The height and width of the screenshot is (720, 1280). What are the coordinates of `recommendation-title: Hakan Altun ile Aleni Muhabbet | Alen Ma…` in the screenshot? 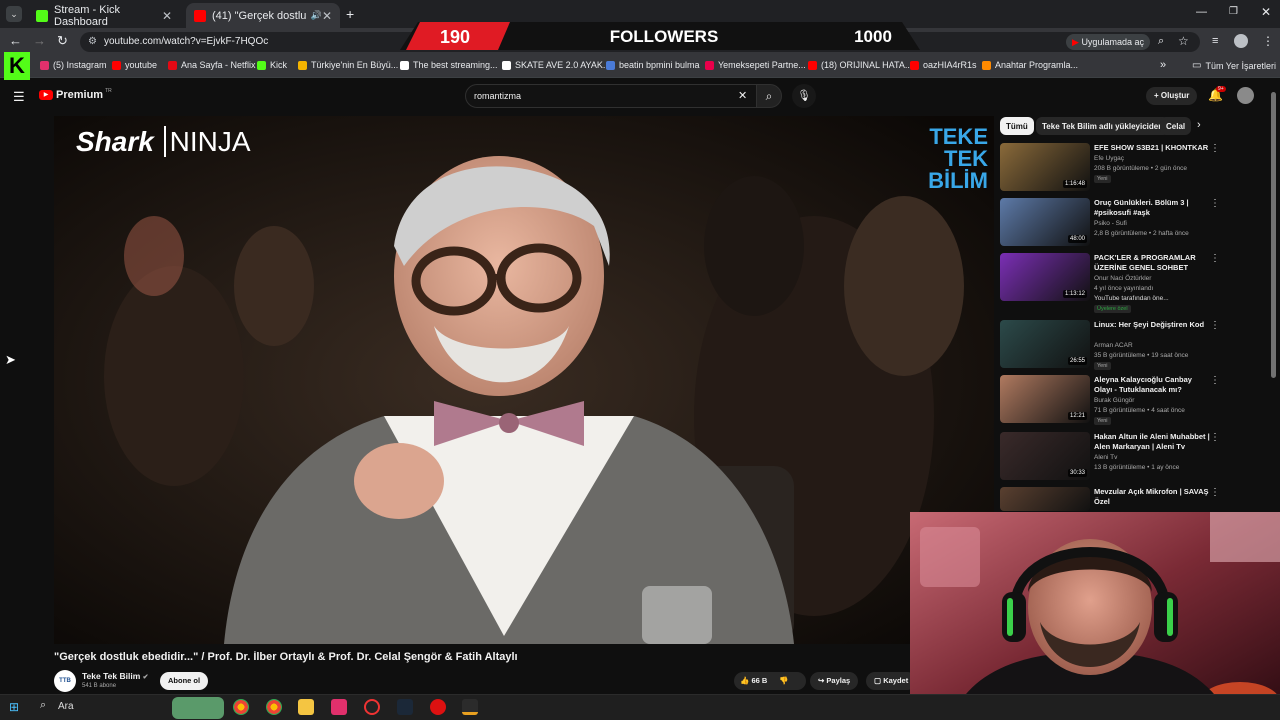 It's located at (1153, 442).